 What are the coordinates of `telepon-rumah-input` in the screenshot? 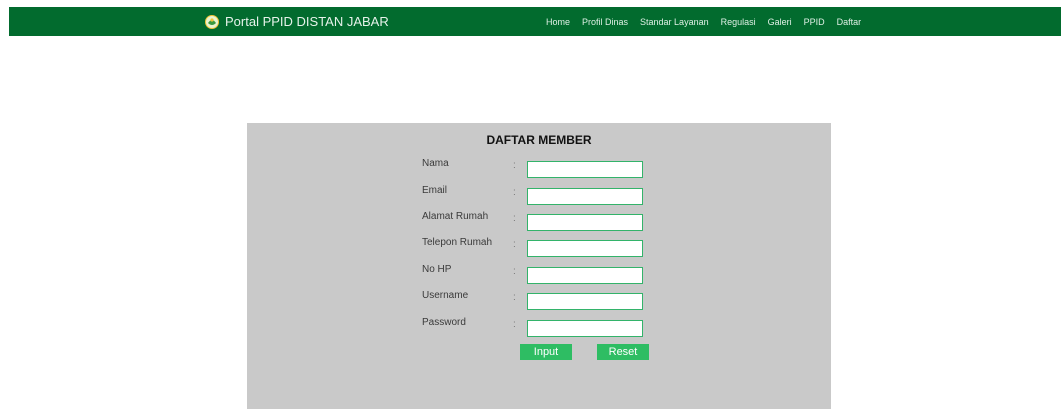 It's located at (585, 248).